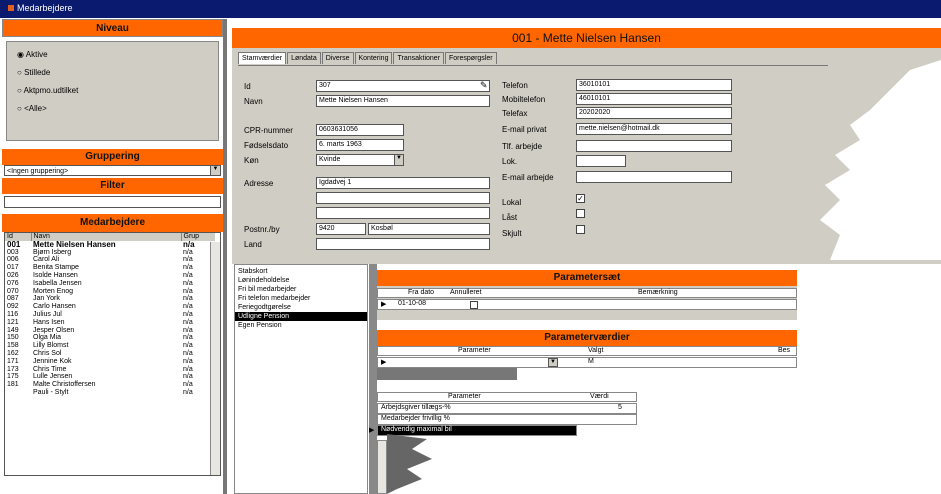 This screenshot has width=941, height=494. What do you see at coordinates (110, 276) in the screenshot?
I see `table-row: 026 Isolde Hansen n/a` at bounding box center [110, 276].